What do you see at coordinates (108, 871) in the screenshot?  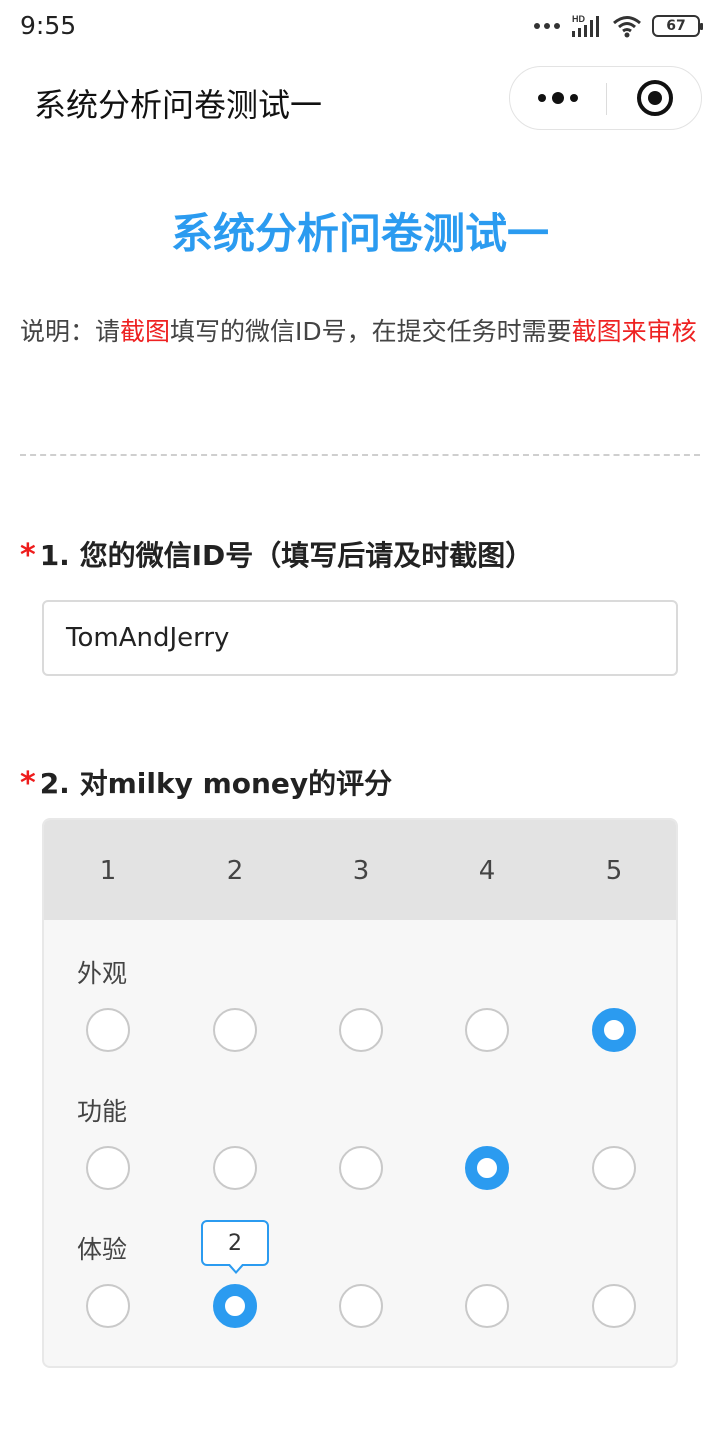 I see `scale-label: 1` at bounding box center [108, 871].